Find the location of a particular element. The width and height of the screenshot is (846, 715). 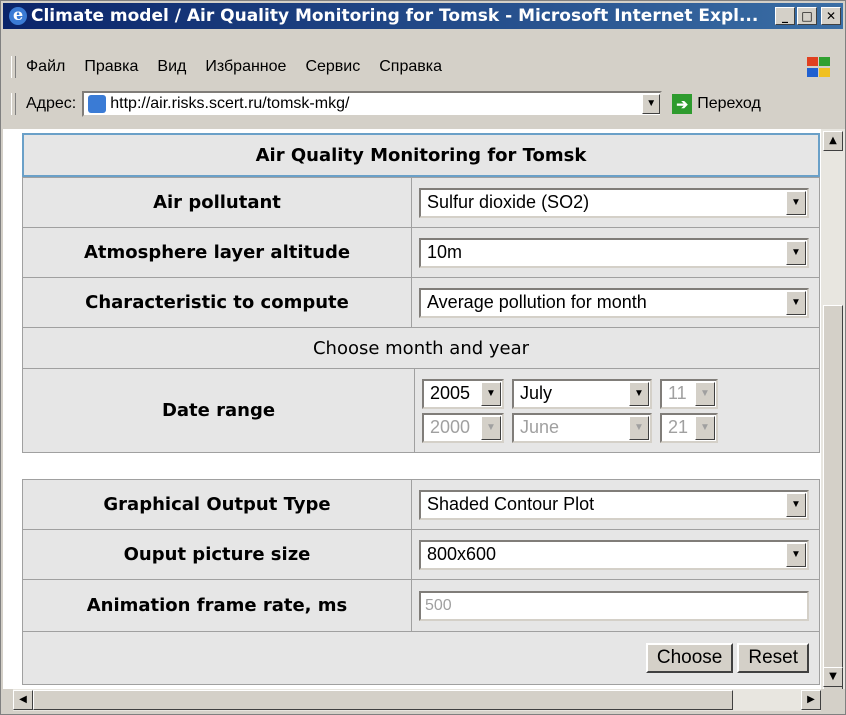

menu-bar: Файл Правка Вид Избранное Сервис Справка is located at coordinates (422, 67).